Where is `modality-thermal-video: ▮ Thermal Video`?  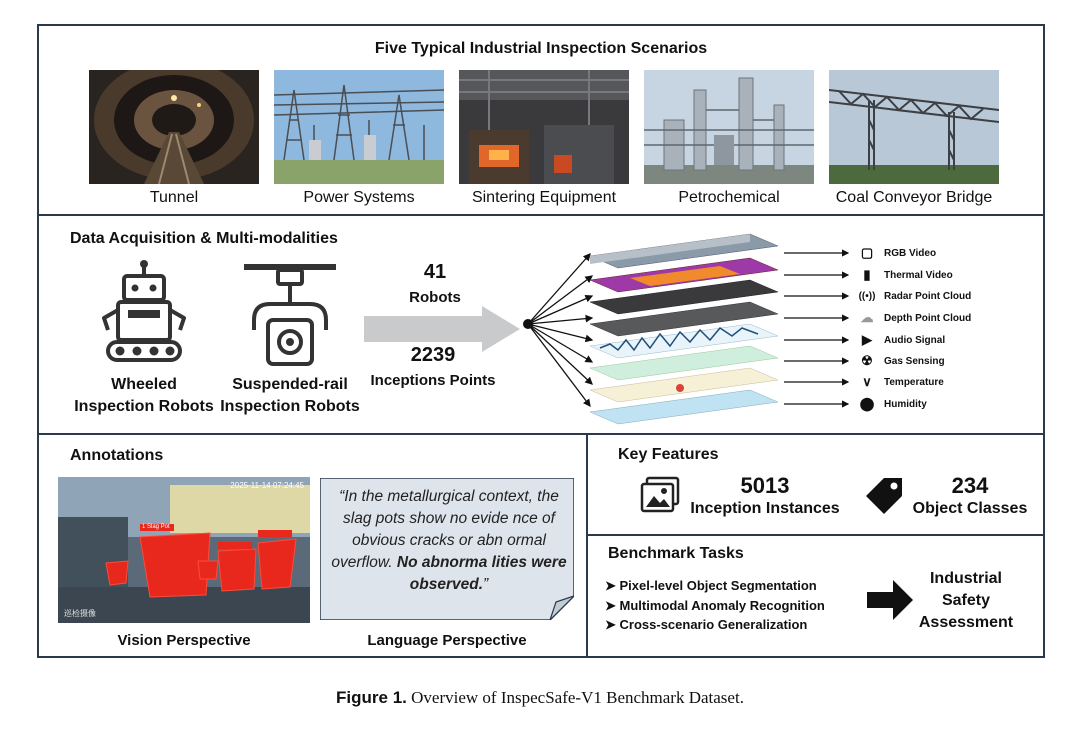
modality-thermal-video: ▮ Thermal Video is located at coordinates (904, 275).